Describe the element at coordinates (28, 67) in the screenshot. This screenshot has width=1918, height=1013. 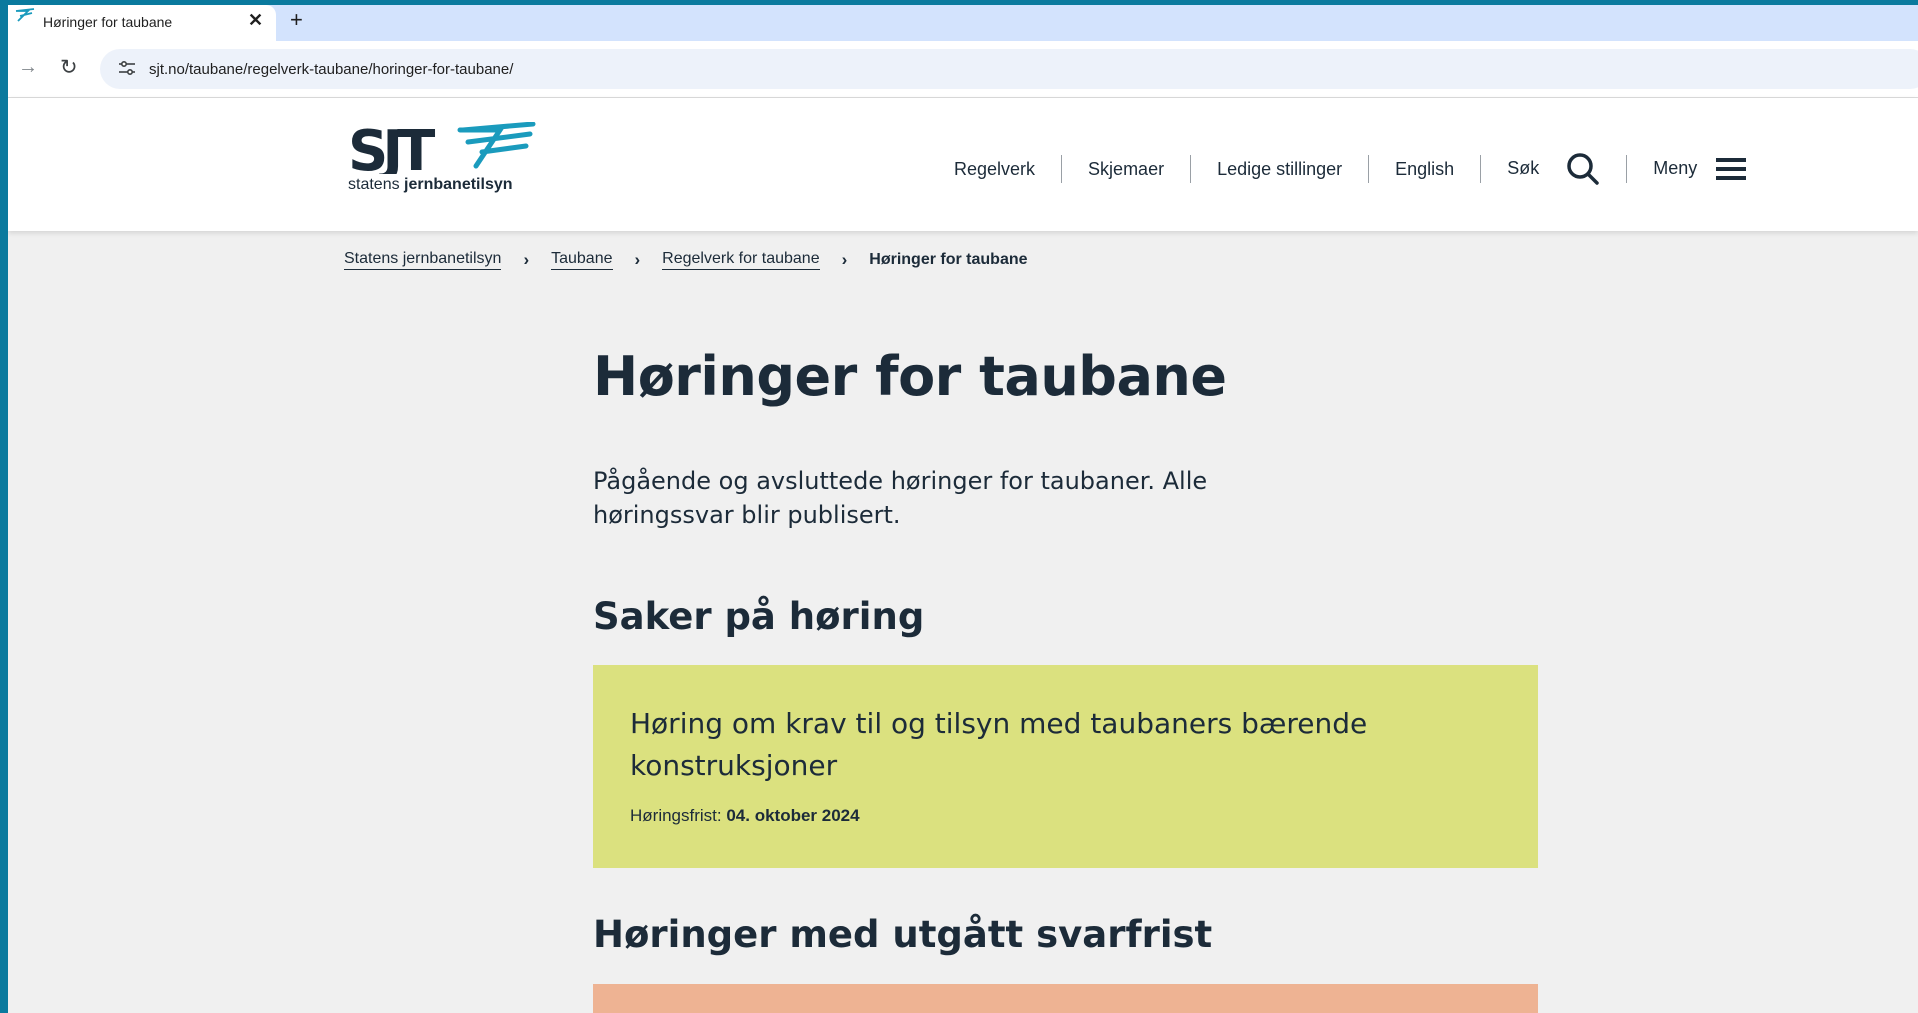
I see `forward-icon: →` at that location.